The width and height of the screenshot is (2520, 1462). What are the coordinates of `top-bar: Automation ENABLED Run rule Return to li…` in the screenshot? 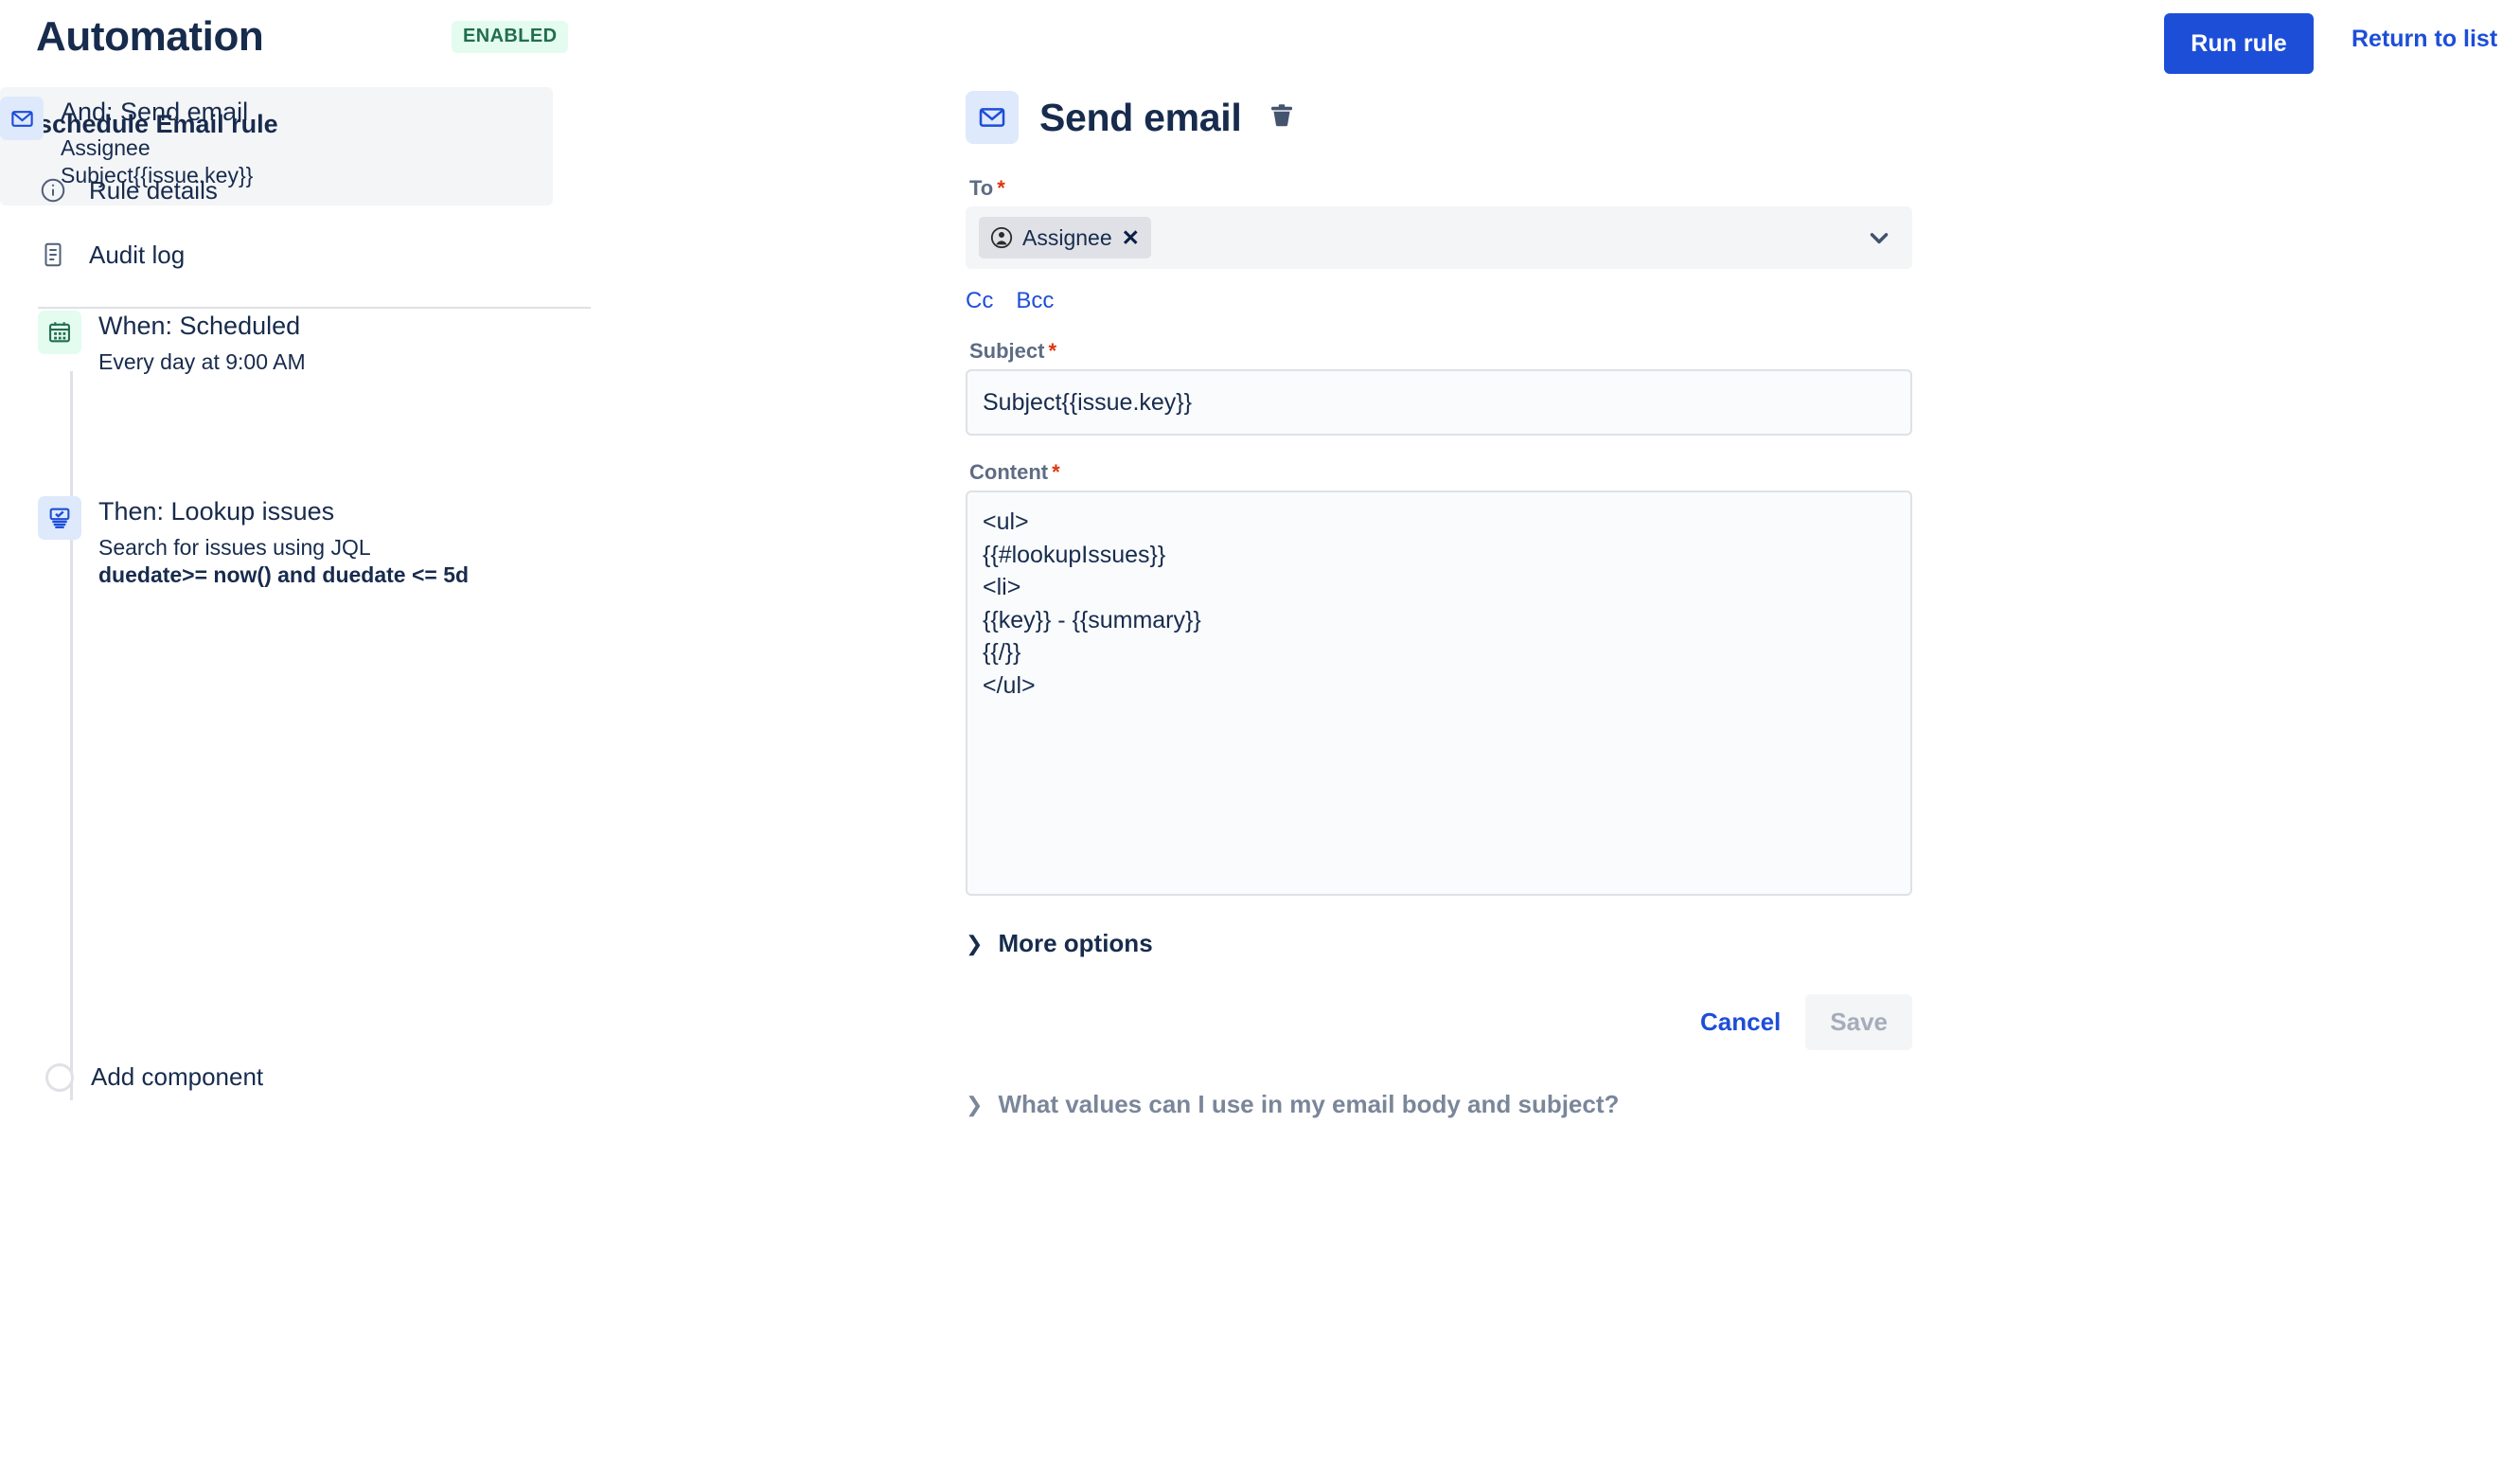 It's located at (1260, 43).